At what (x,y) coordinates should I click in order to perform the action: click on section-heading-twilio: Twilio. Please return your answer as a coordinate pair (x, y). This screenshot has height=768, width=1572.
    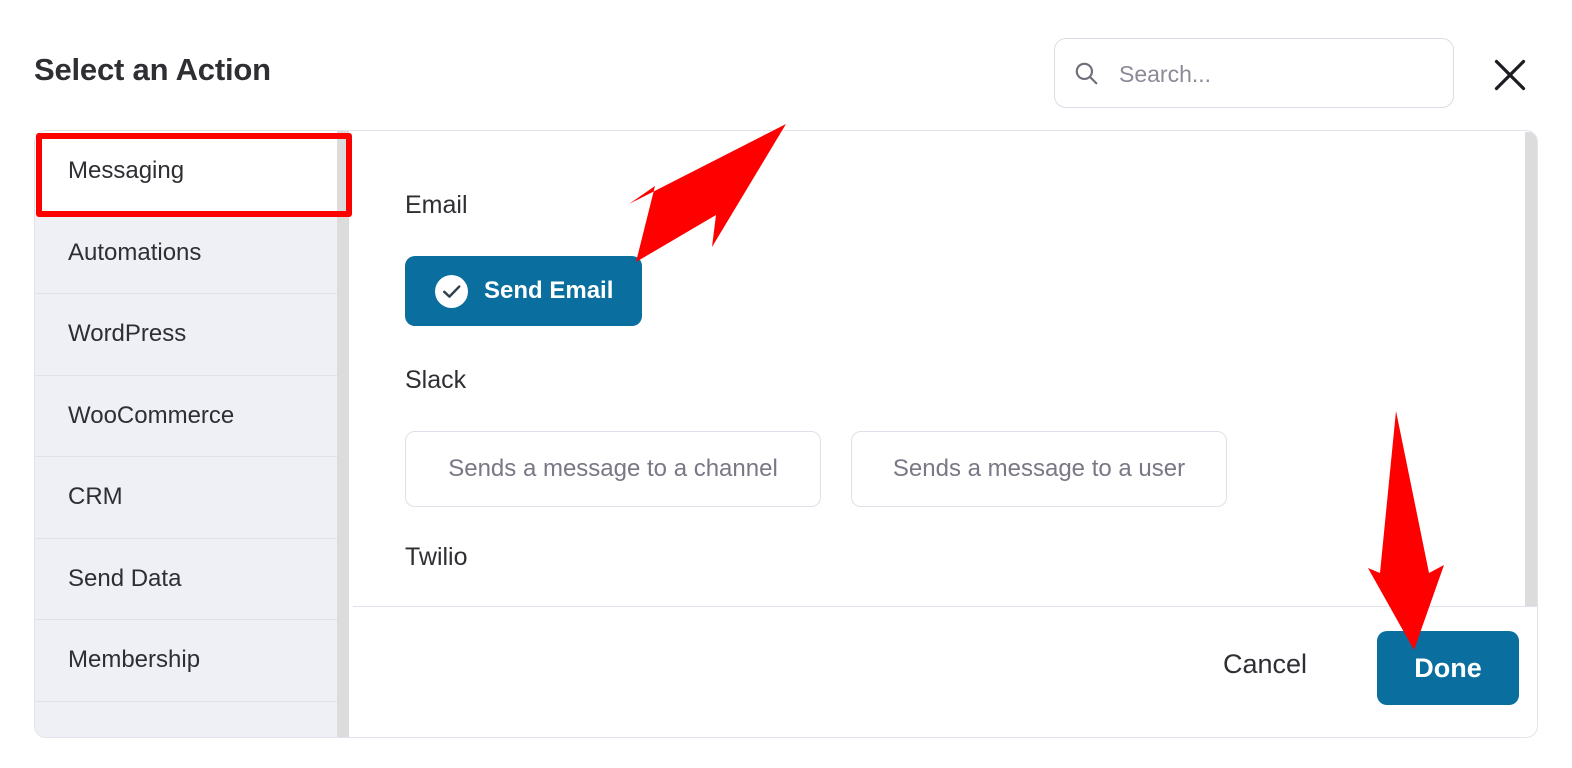
    Looking at the image, I should click on (436, 557).